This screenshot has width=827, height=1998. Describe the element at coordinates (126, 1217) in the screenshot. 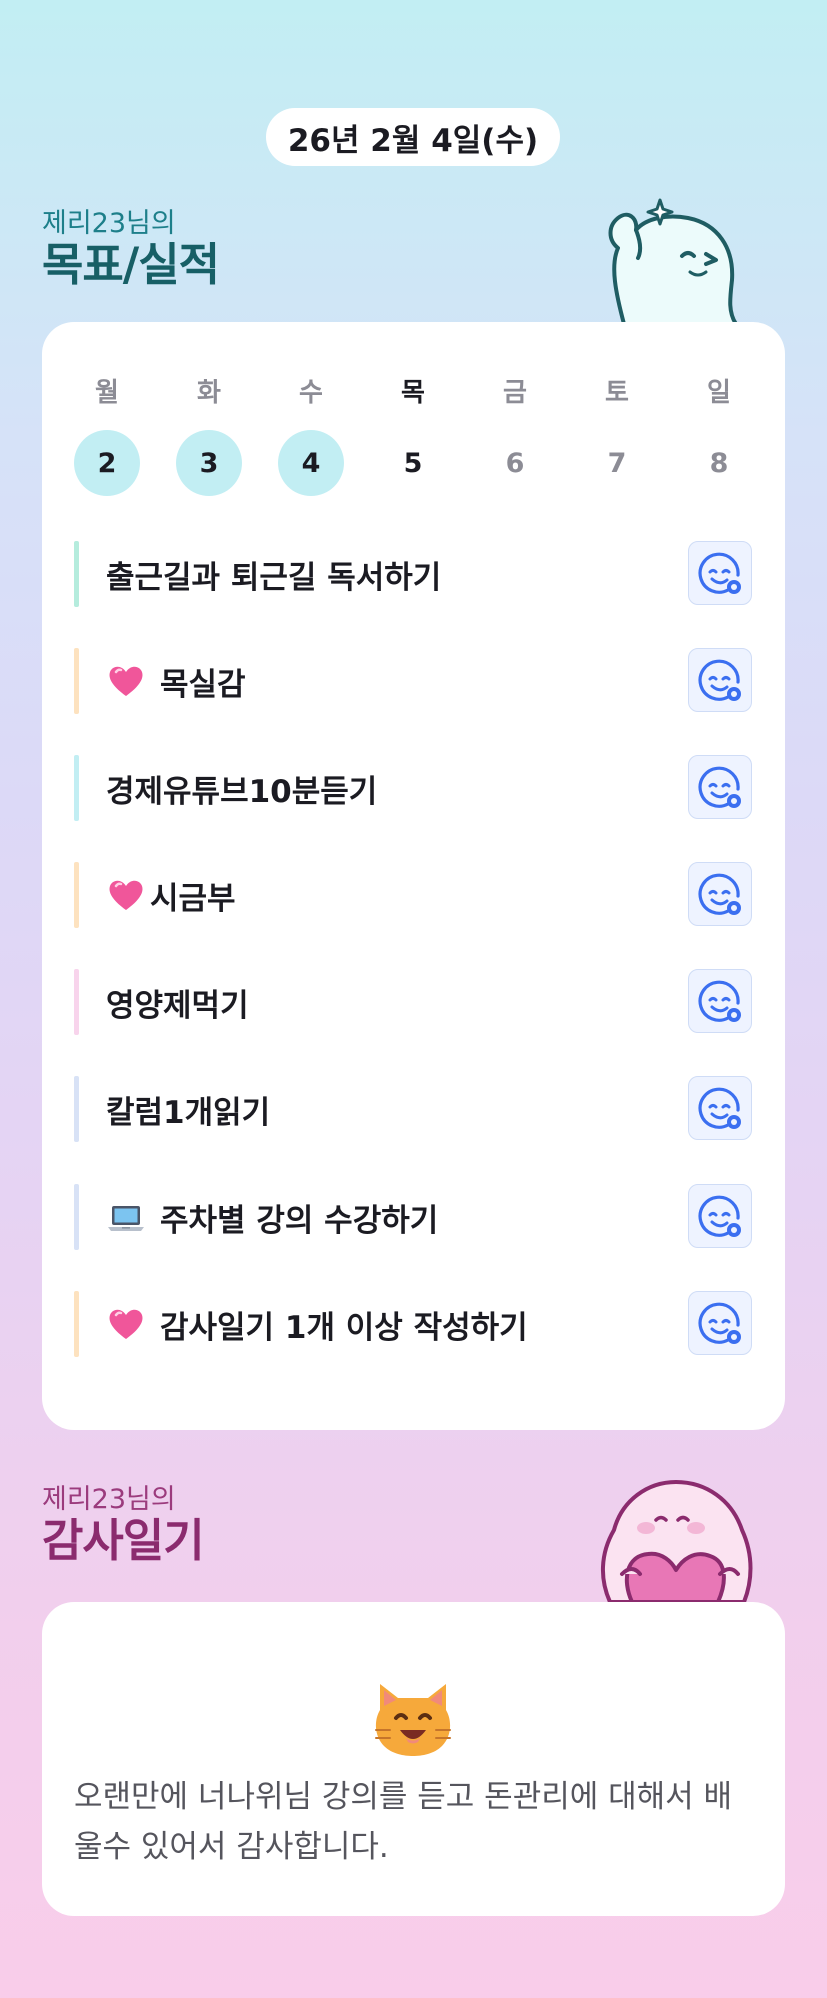

I see `laptop-icon` at that location.